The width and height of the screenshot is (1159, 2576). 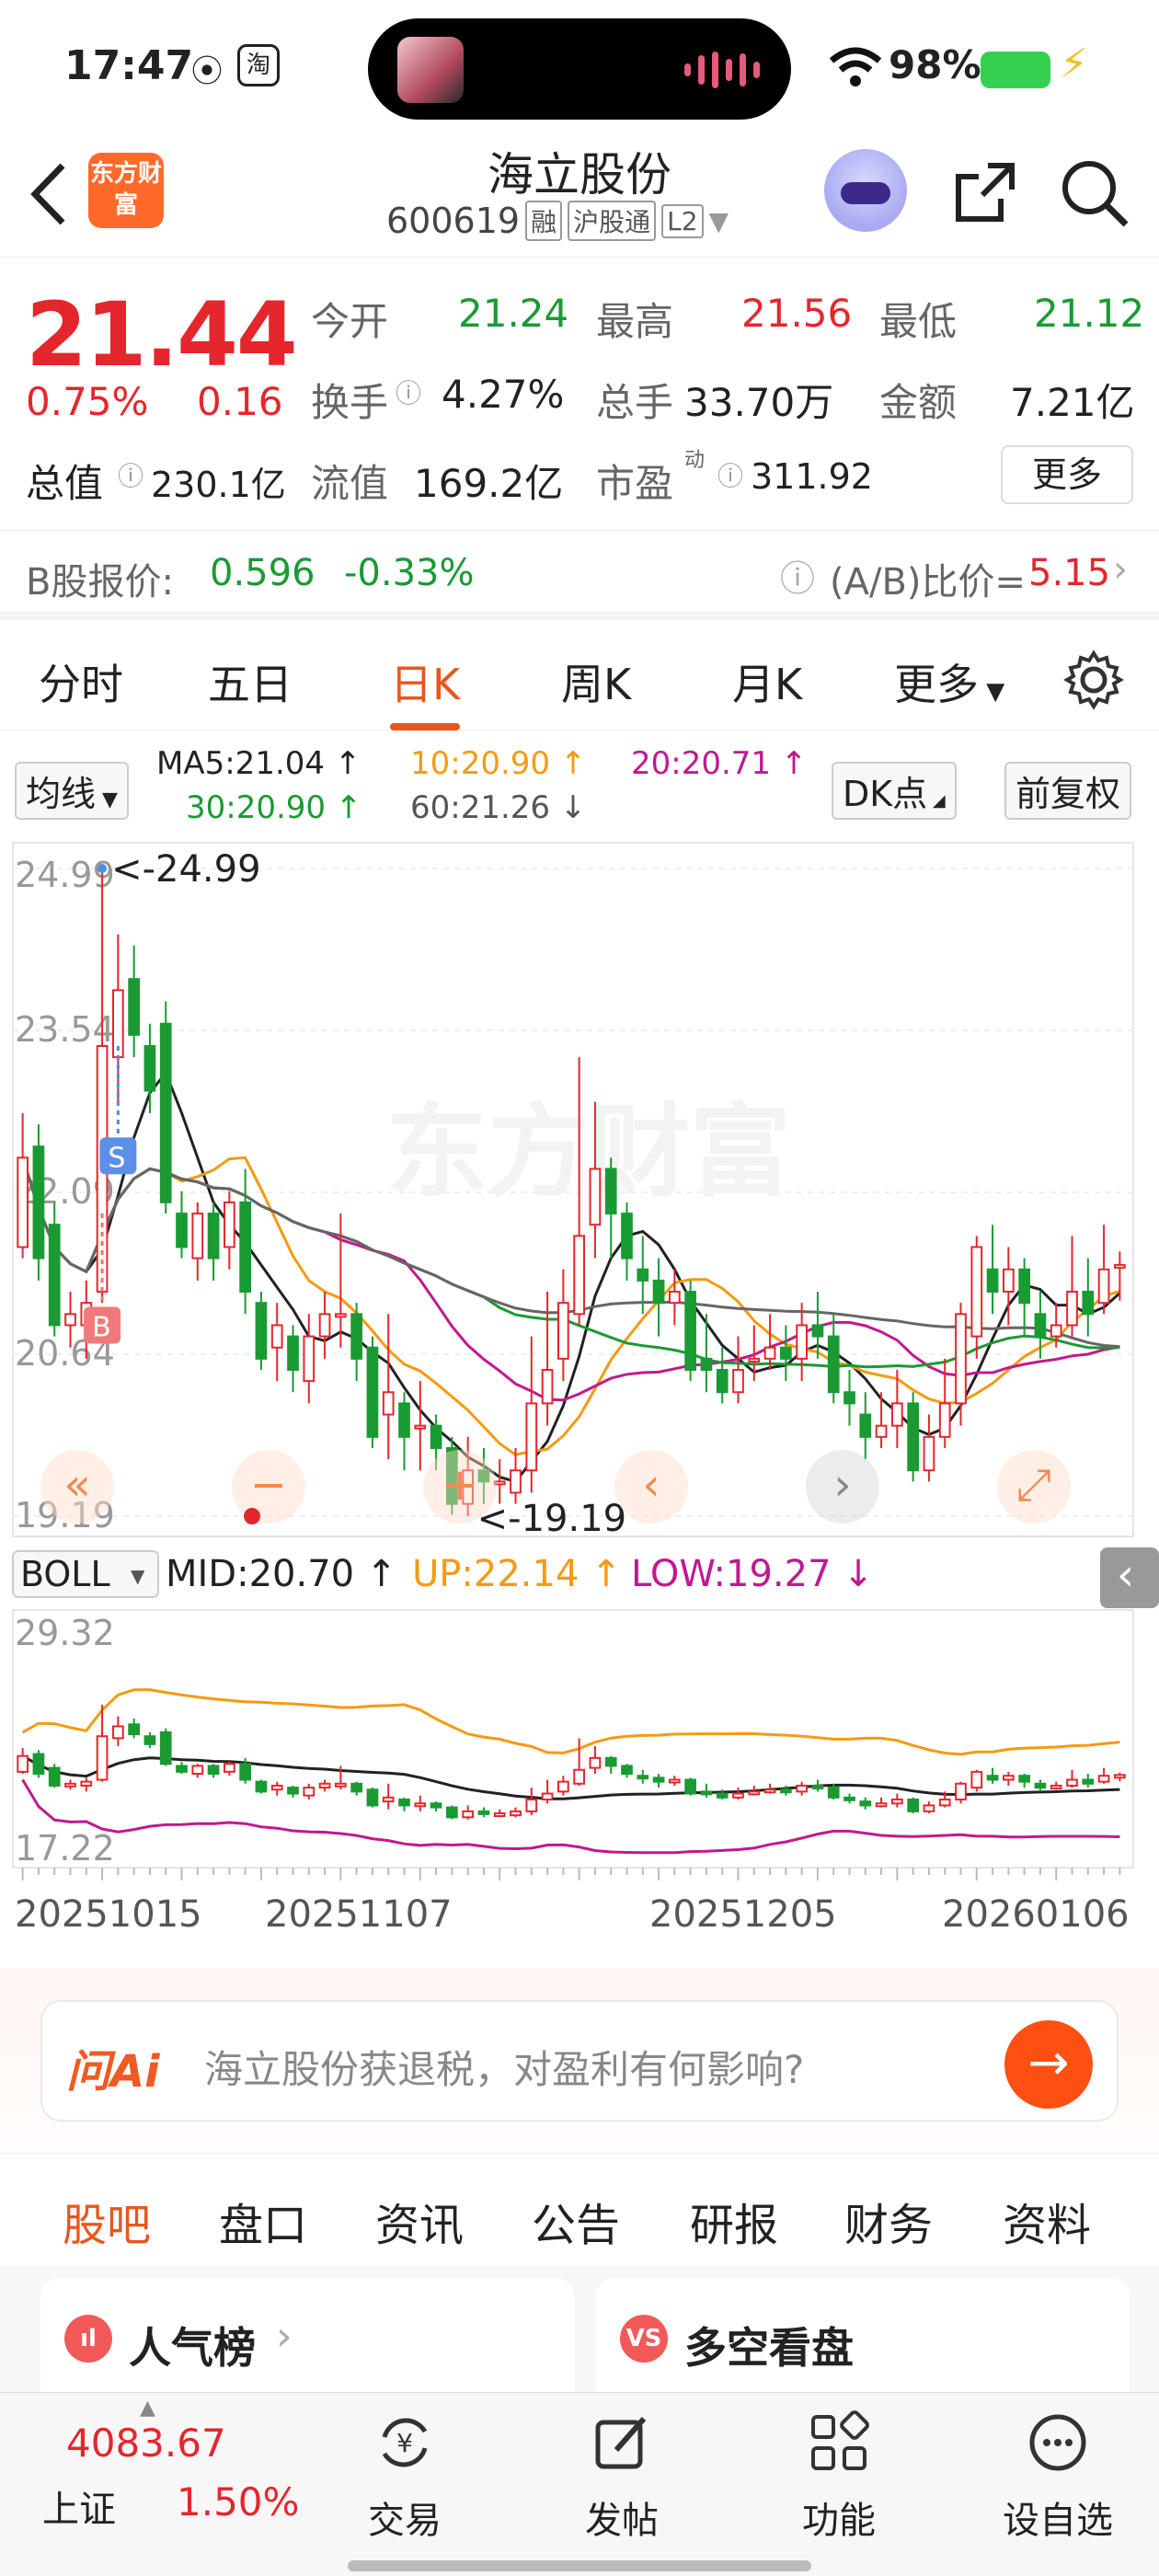 What do you see at coordinates (576, 2221) in the screenshot?
I see `tab-announcement: 公告` at bounding box center [576, 2221].